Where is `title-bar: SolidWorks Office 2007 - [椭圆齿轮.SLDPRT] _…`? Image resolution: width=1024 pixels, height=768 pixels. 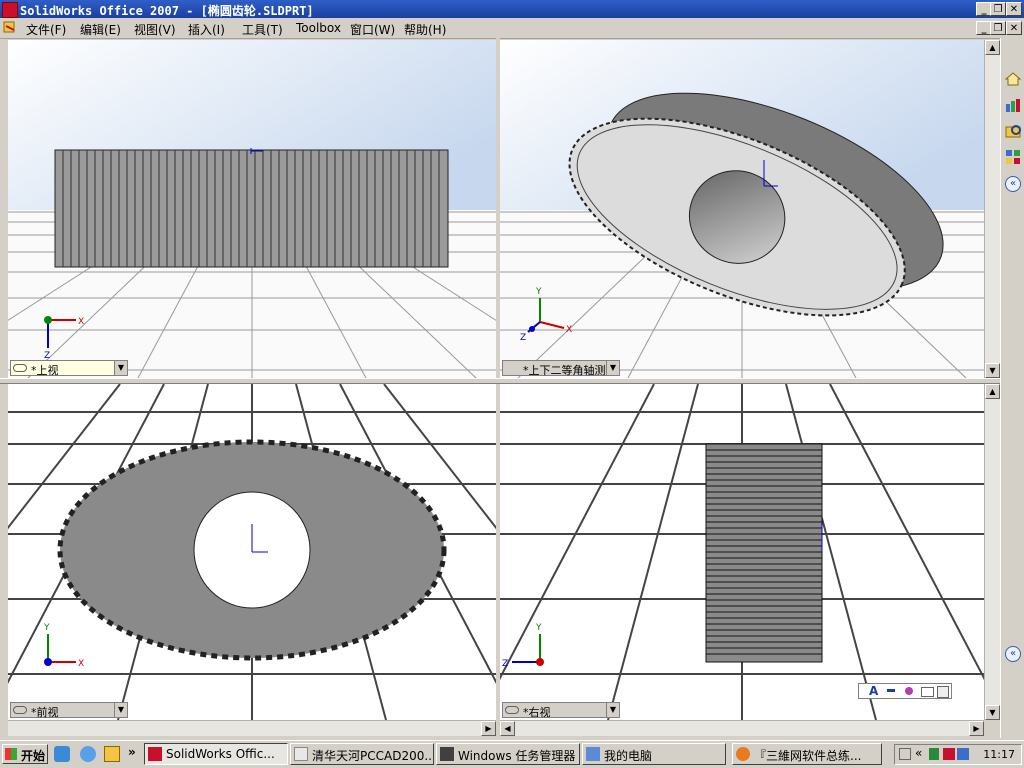
title-bar: SolidWorks Office 2007 - [椭圆齿轮.SLDPRT] _… is located at coordinates (512, 9).